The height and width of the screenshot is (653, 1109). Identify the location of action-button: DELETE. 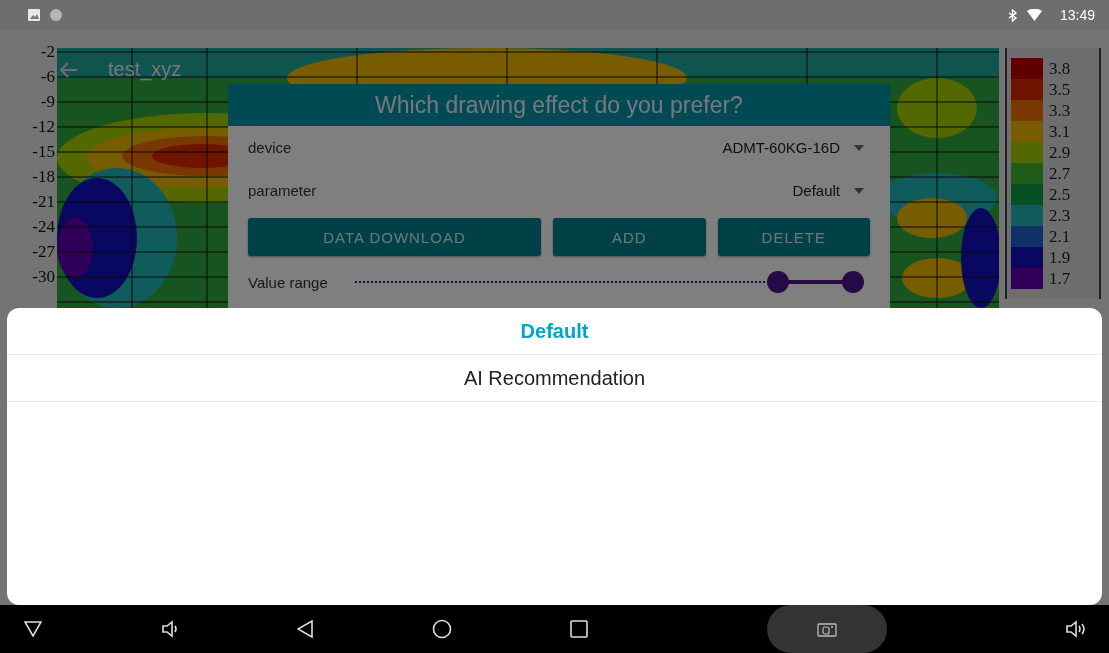
(793, 237).